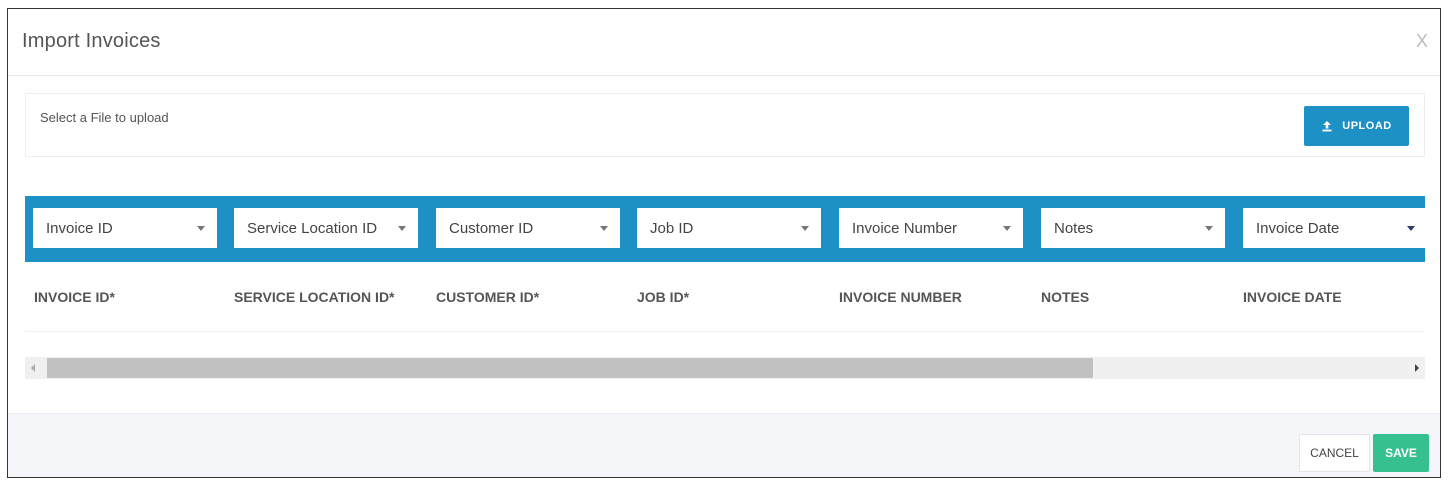 This screenshot has height=483, width=1449. What do you see at coordinates (1334, 453) in the screenshot?
I see `cancel-button: CANCEL` at bounding box center [1334, 453].